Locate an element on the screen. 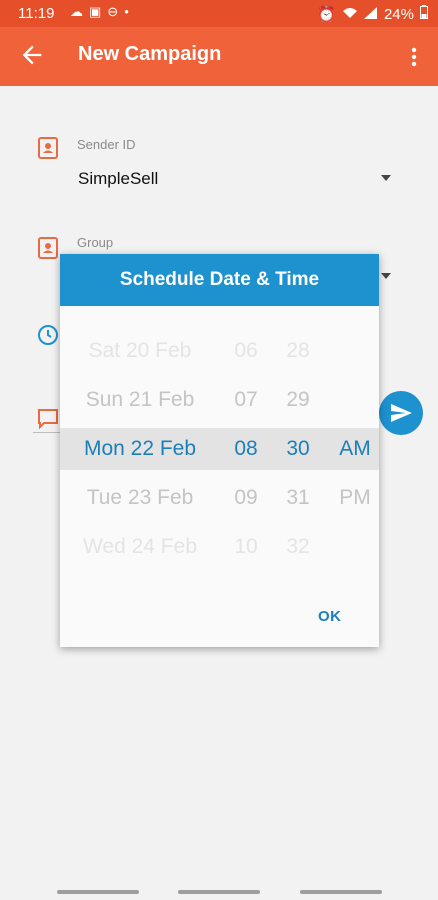  battery-percent: 24% is located at coordinates (398, 14).